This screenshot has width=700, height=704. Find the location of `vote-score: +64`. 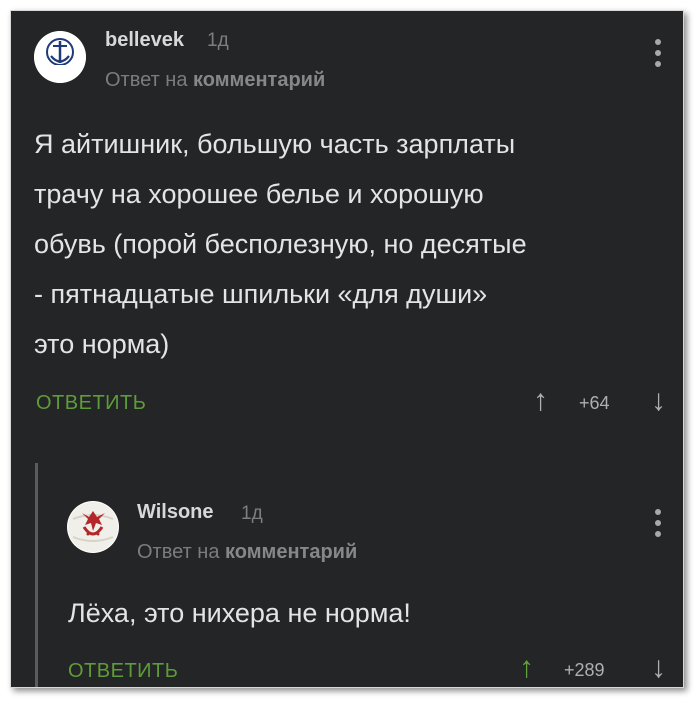

vote-score: +64 is located at coordinates (594, 403).